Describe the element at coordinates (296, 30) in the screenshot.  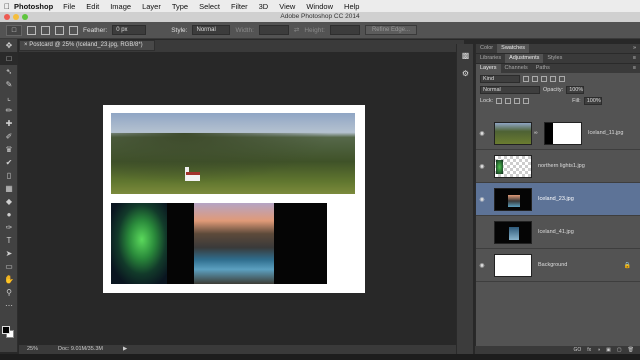
I see `swap-icon: ⇄` at that location.